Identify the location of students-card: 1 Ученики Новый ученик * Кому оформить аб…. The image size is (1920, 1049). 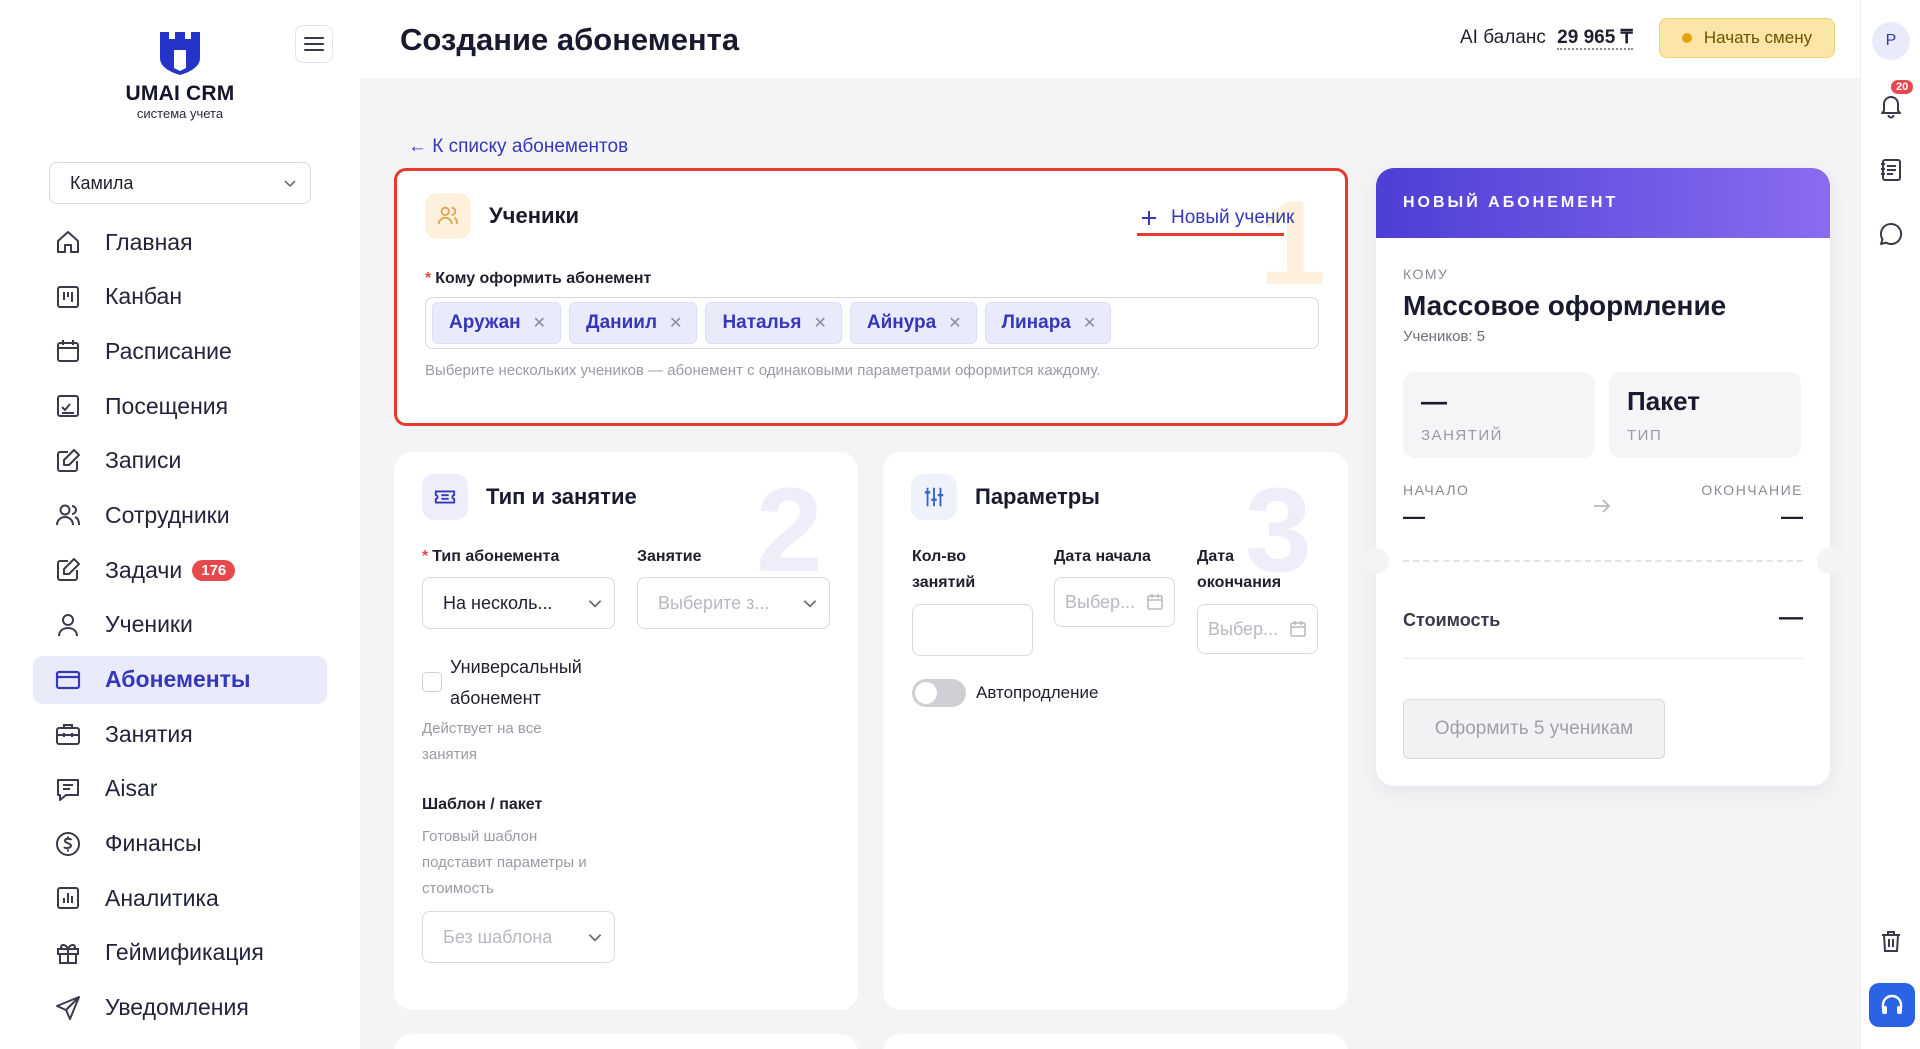
(871, 297).